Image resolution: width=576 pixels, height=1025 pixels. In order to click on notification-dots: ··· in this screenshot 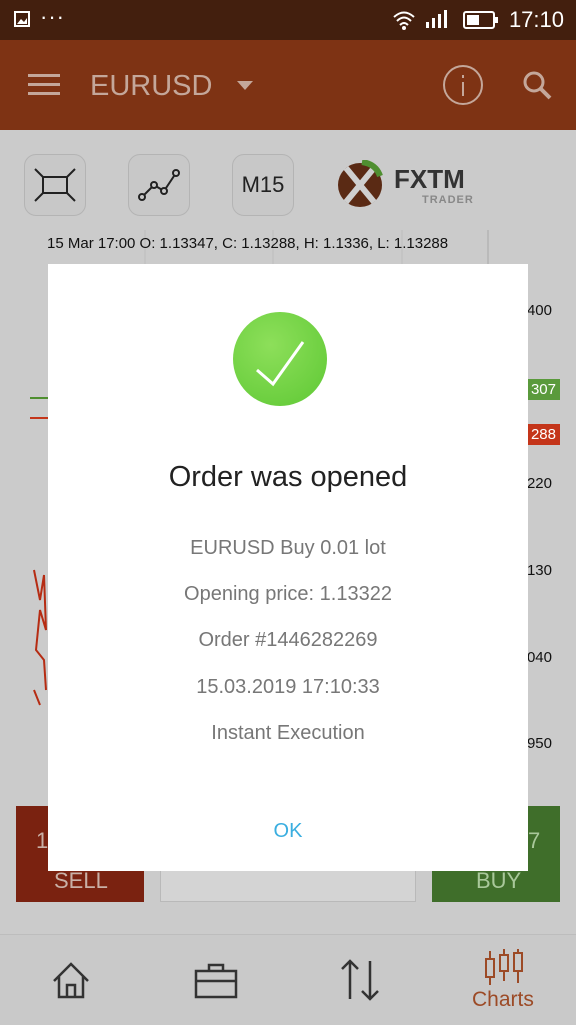, I will do `click(52, 16)`.